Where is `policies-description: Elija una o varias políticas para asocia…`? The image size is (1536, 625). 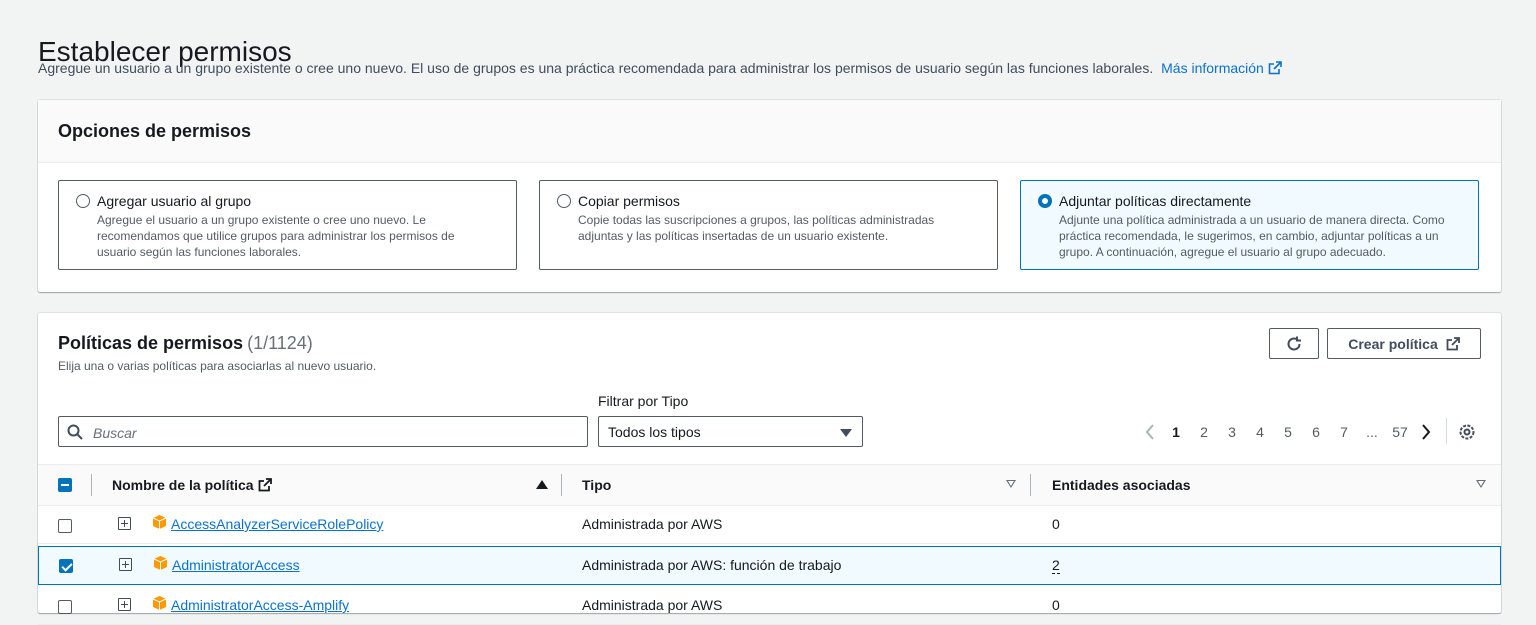 policies-description: Elija una o varias políticas para asocia… is located at coordinates (217, 366).